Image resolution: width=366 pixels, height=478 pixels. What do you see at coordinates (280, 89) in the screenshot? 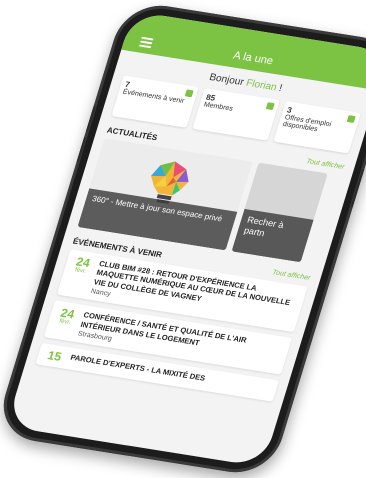
I see `greeting-suffix: !` at bounding box center [280, 89].